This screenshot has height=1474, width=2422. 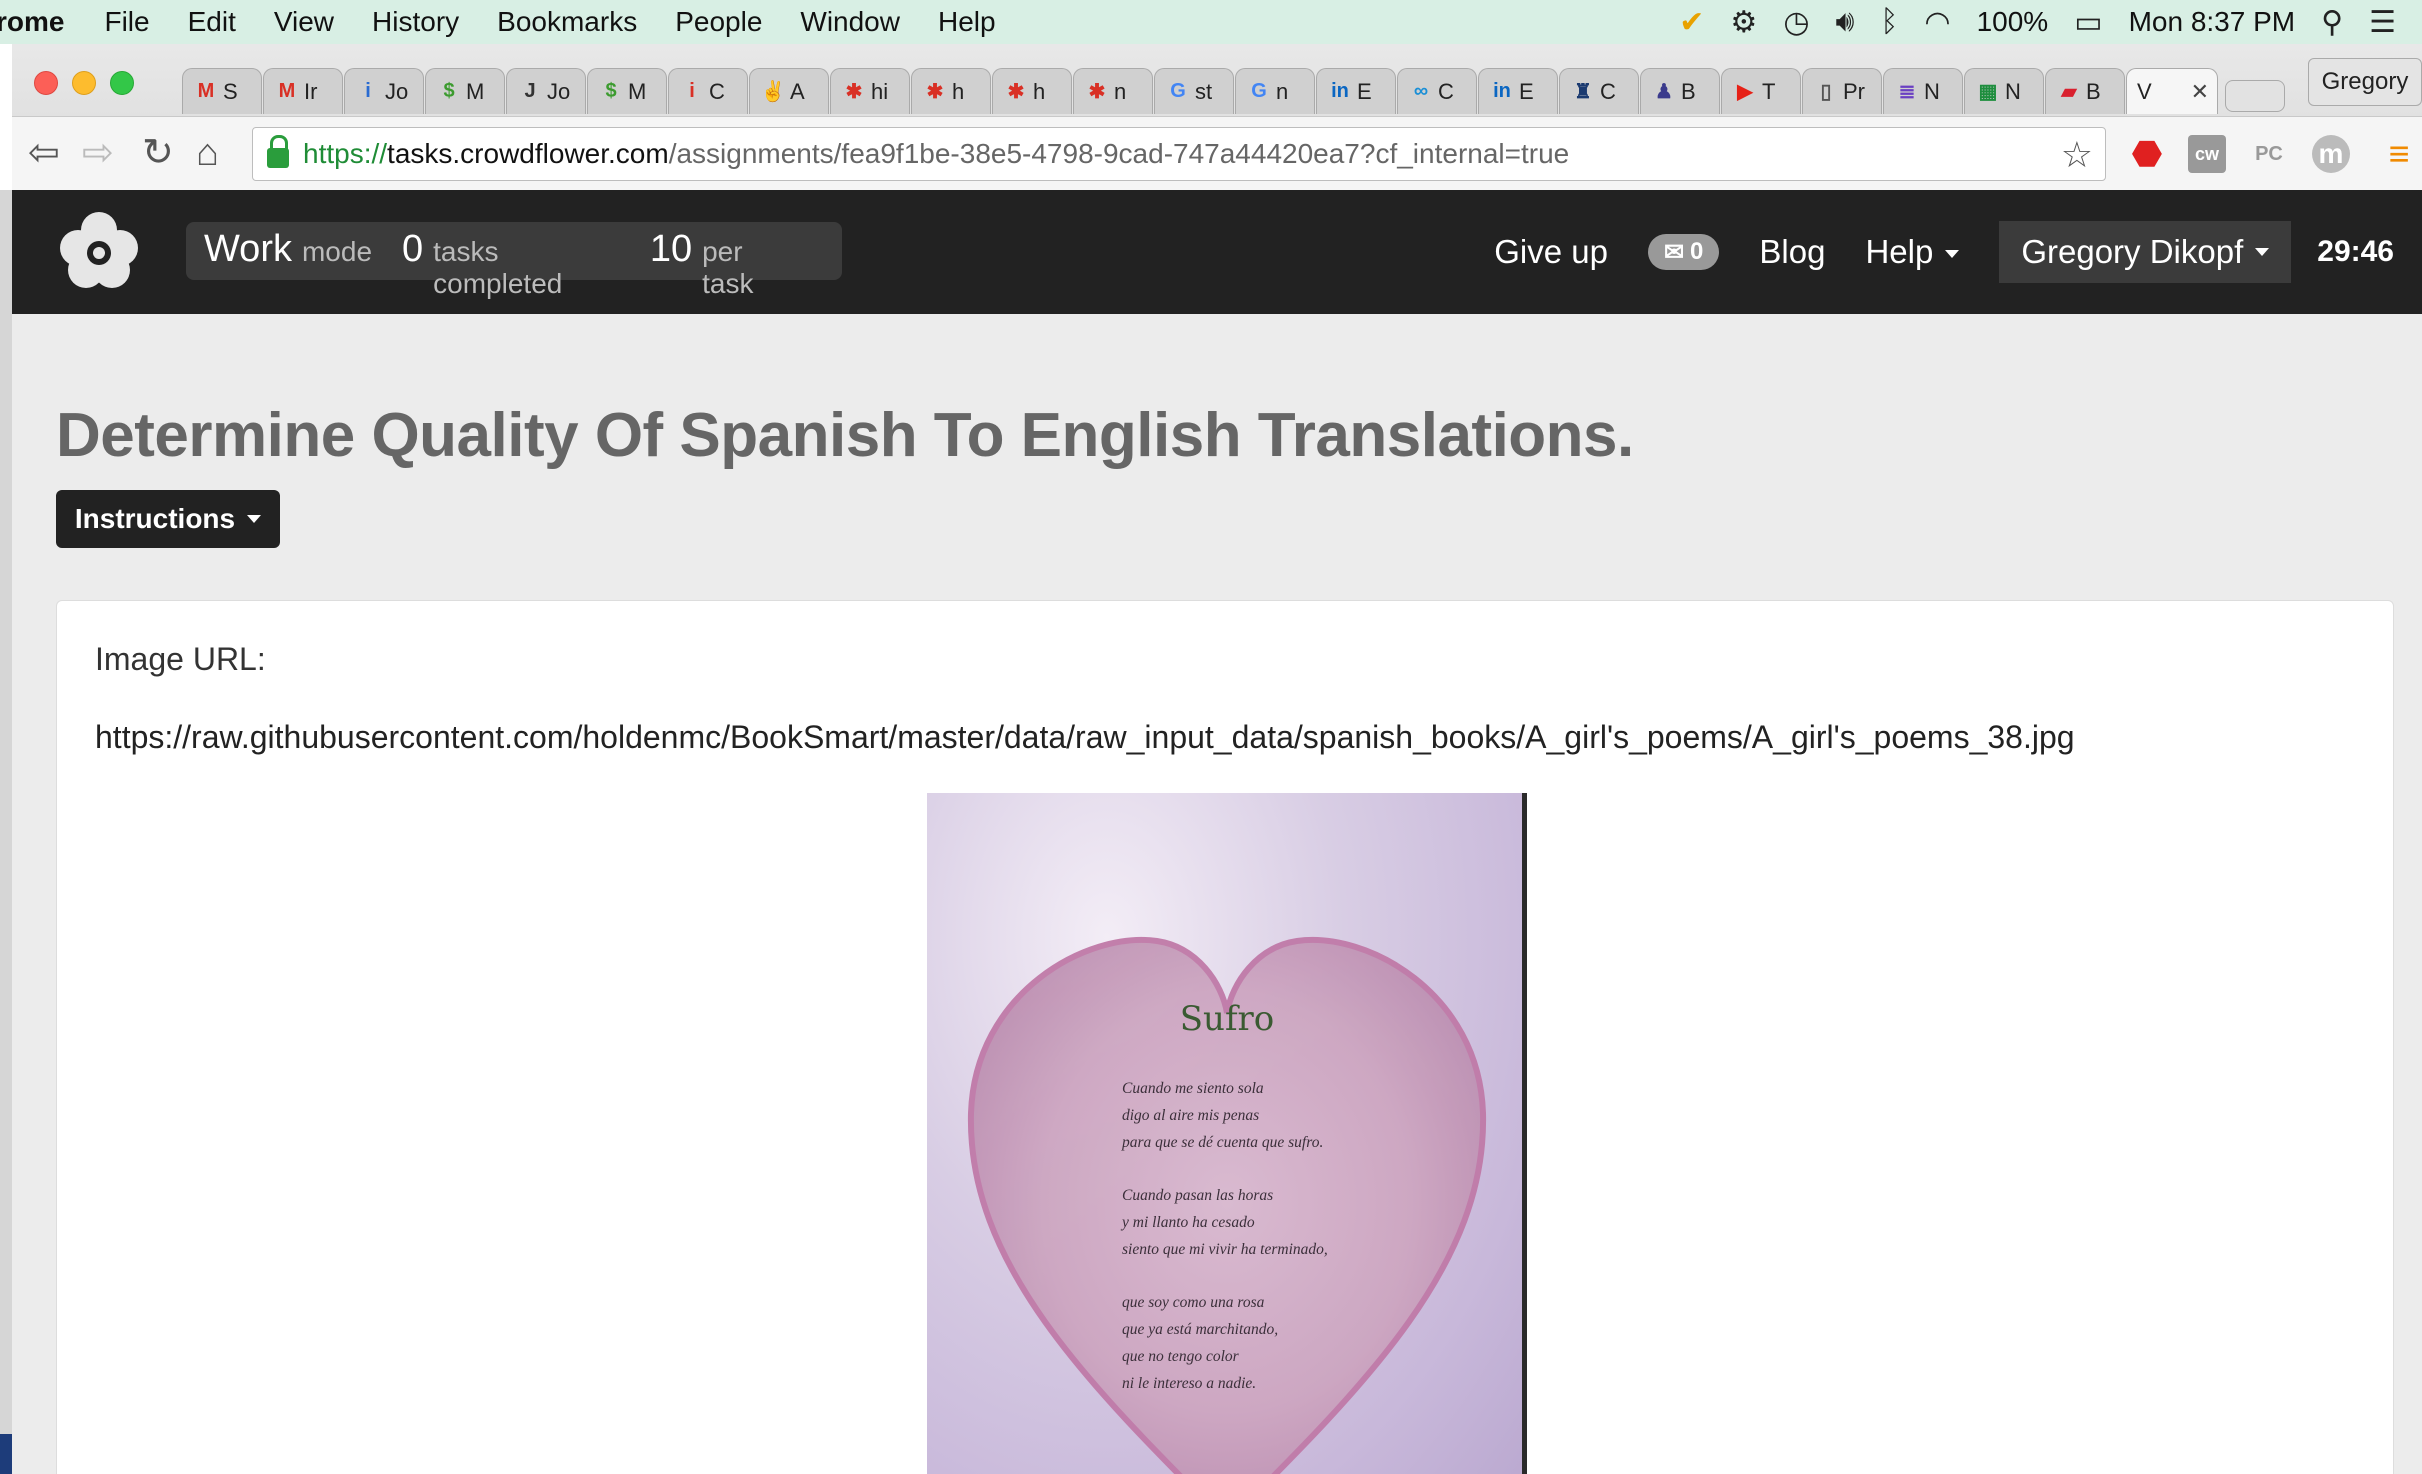 I want to click on m-extension-icon: m, so click(x=2331, y=154).